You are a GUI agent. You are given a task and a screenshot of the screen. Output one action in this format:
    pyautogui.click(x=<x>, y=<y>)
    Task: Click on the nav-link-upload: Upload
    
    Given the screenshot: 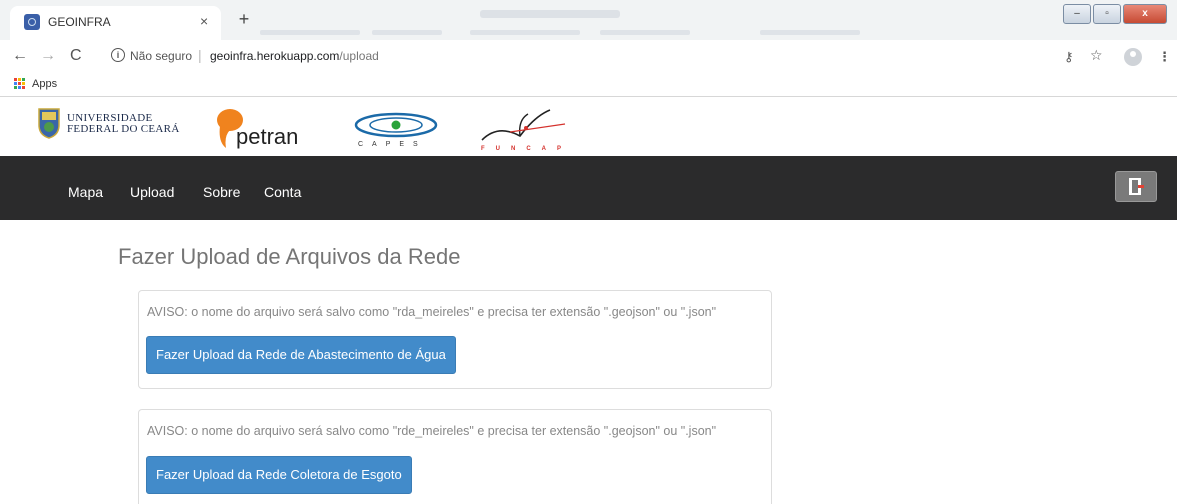 What is the action you would take?
    pyautogui.click(x=152, y=192)
    